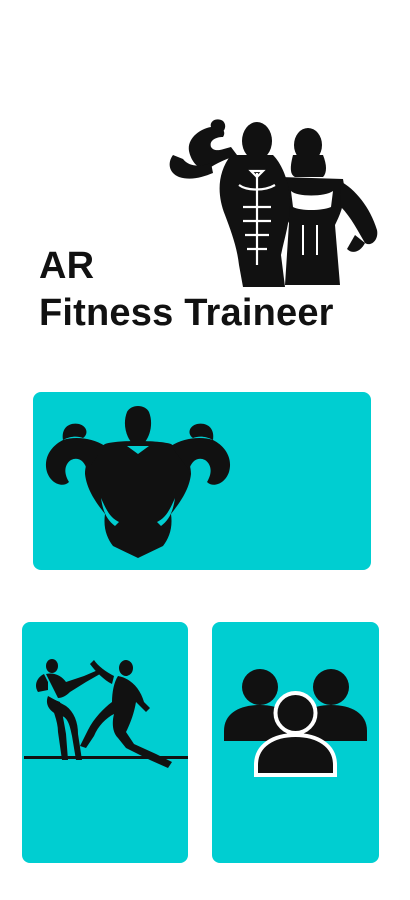  Describe the element at coordinates (295, 723) in the screenshot. I see `group-people-icon` at that location.